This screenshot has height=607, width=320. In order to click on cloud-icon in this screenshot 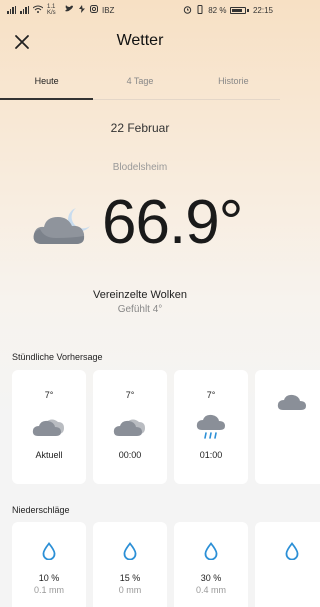, I will do `click(291, 402)`.